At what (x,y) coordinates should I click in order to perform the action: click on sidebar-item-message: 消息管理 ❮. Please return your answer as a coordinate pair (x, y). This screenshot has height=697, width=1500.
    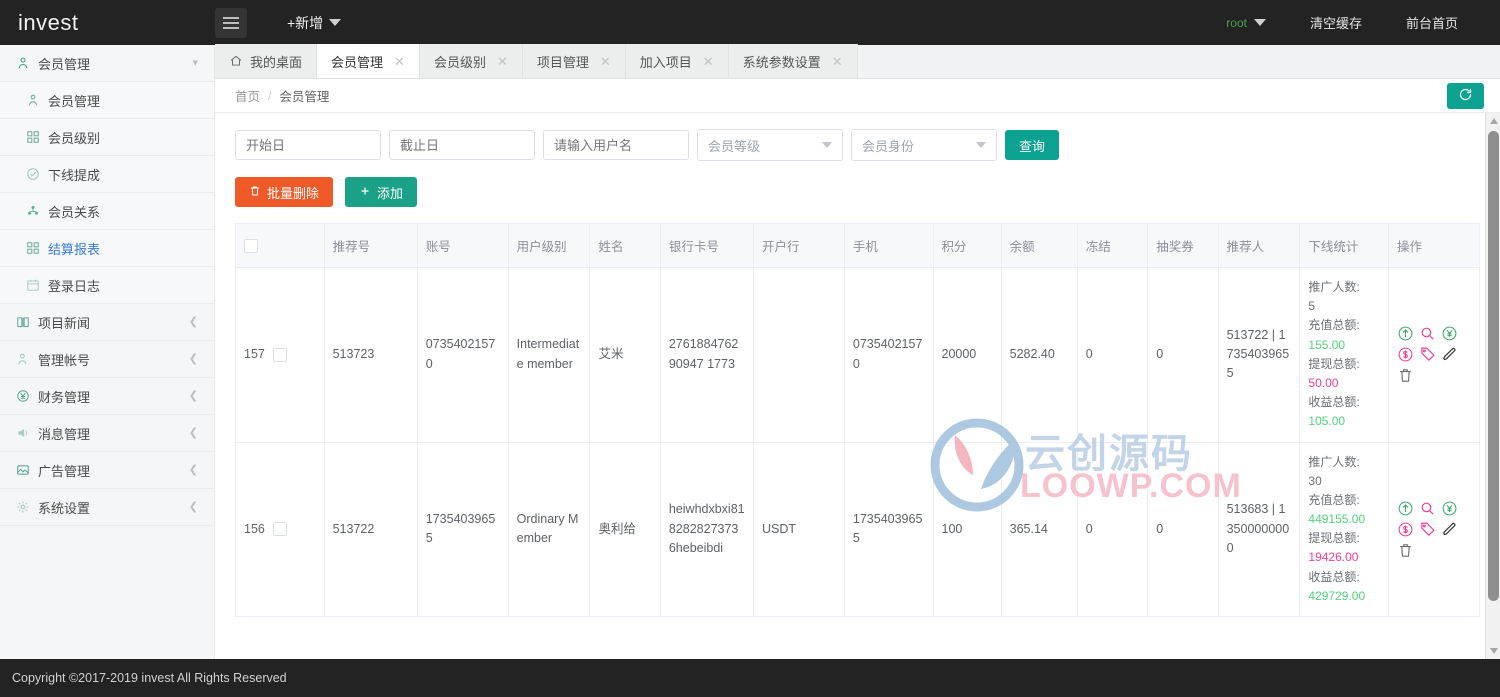
    Looking at the image, I should click on (107, 433).